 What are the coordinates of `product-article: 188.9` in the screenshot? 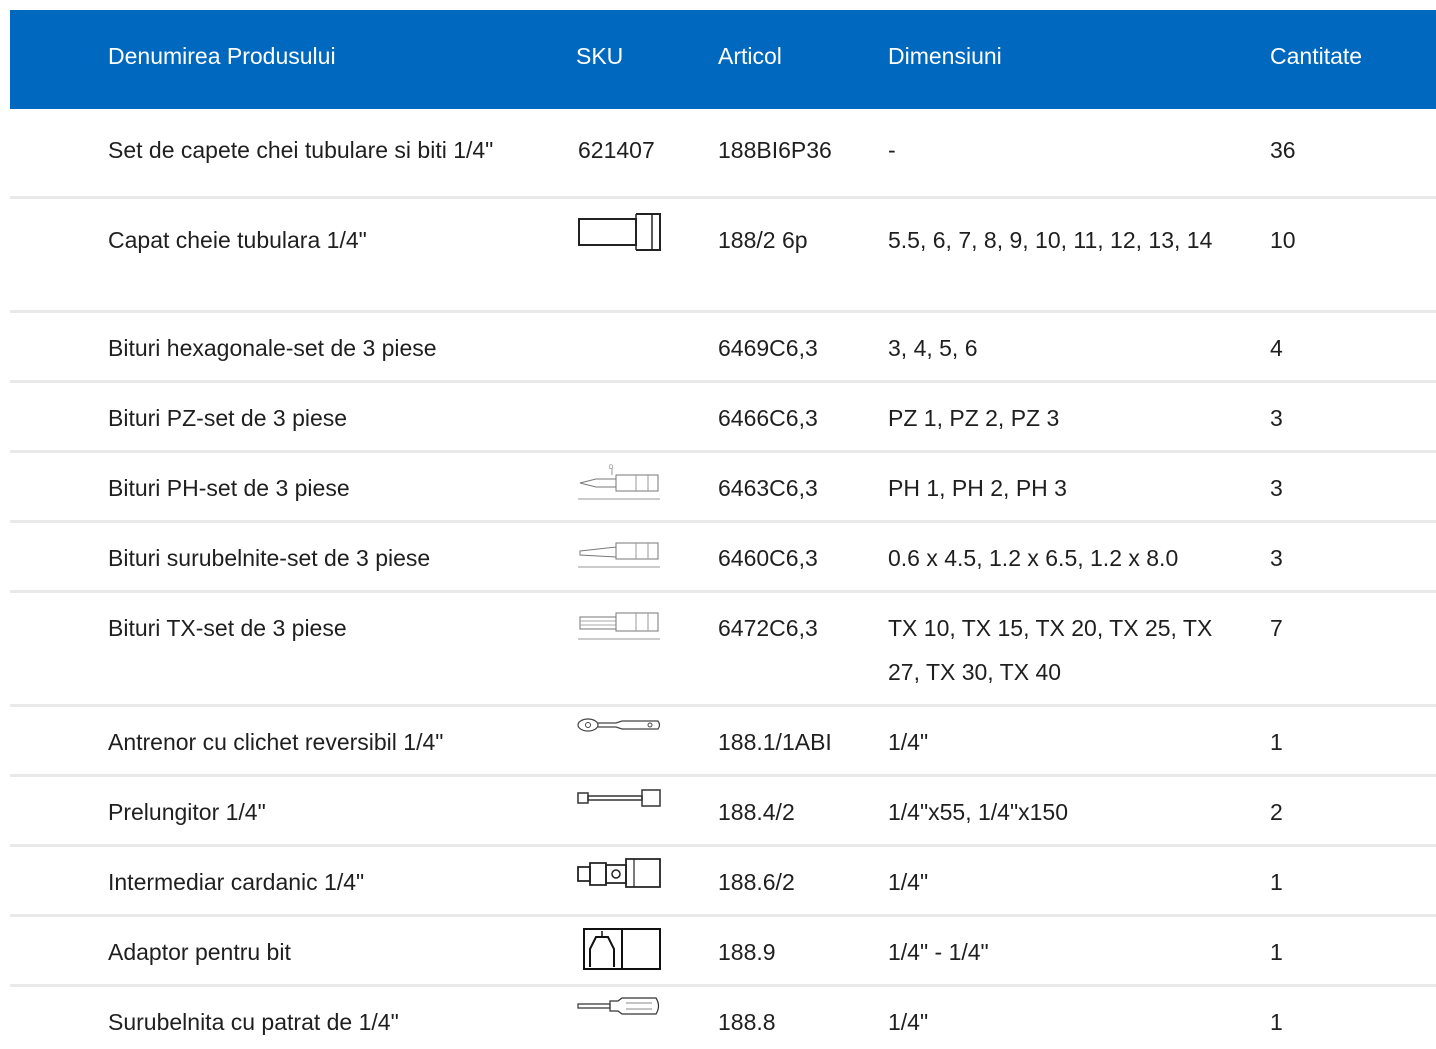 It's located at (747, 952).